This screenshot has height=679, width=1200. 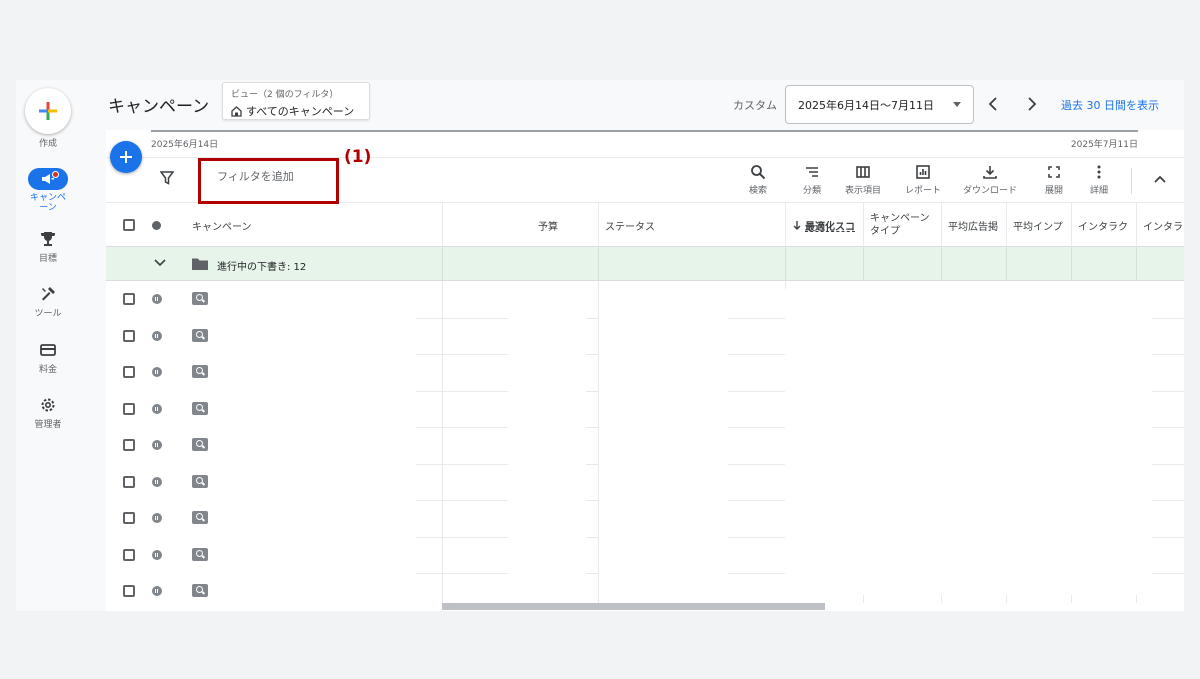 I want to click on search-icon, so click(x=758, y=172).